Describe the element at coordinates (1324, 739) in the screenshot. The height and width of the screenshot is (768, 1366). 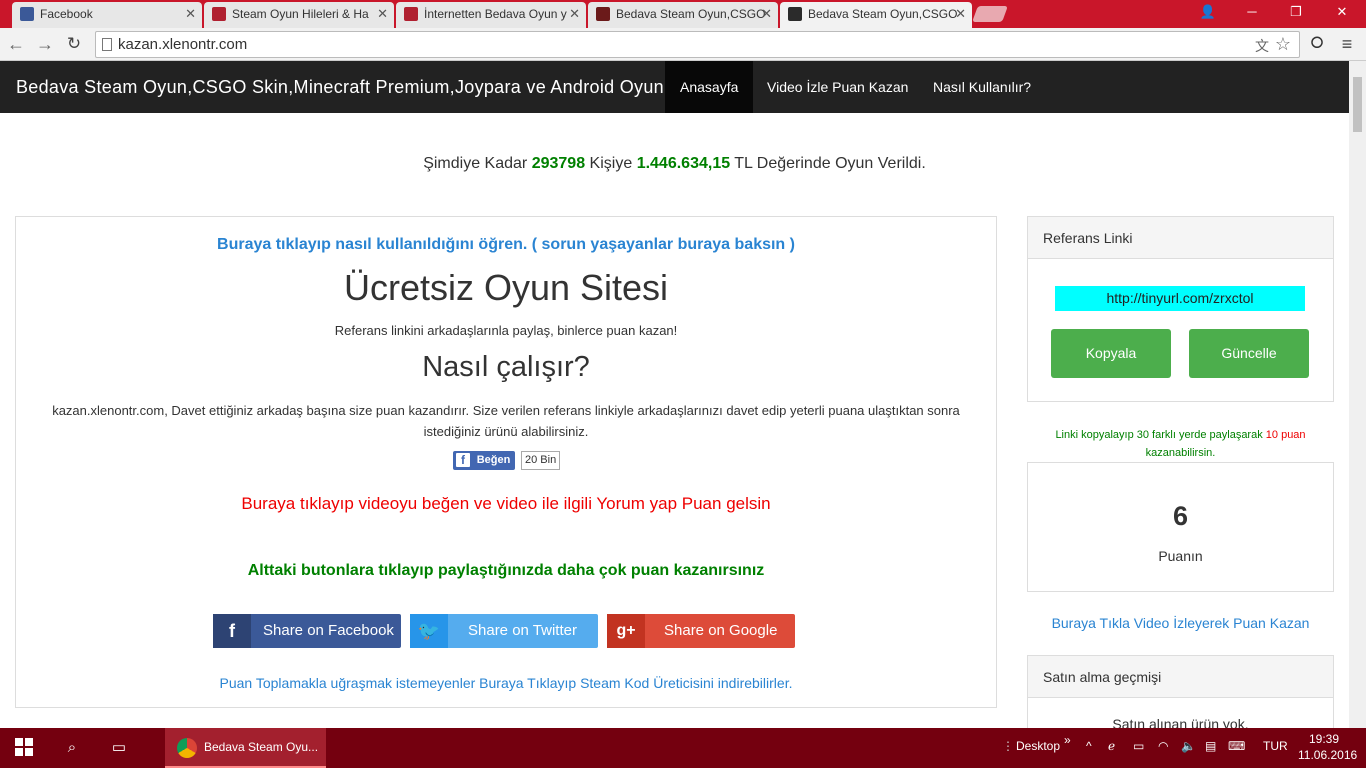
I see `clock-time: 19:39` at that location.